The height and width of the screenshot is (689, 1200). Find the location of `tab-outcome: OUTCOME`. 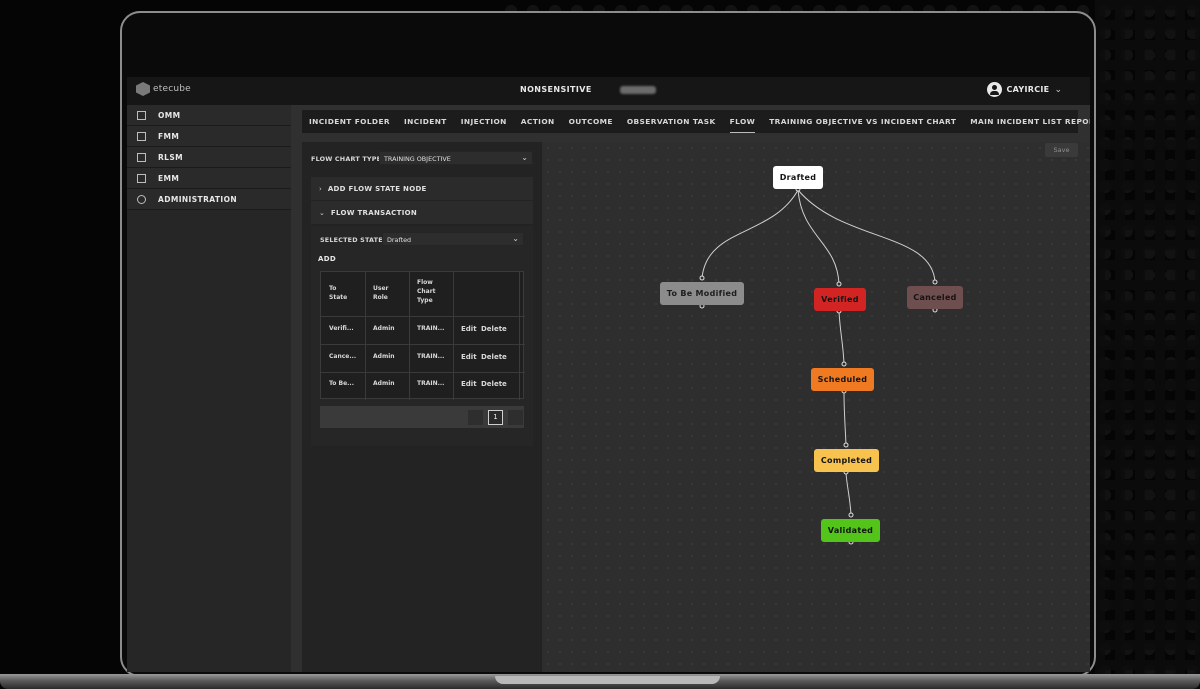

tab-outcome: OUTCOME is located at coordinates (591, 121).